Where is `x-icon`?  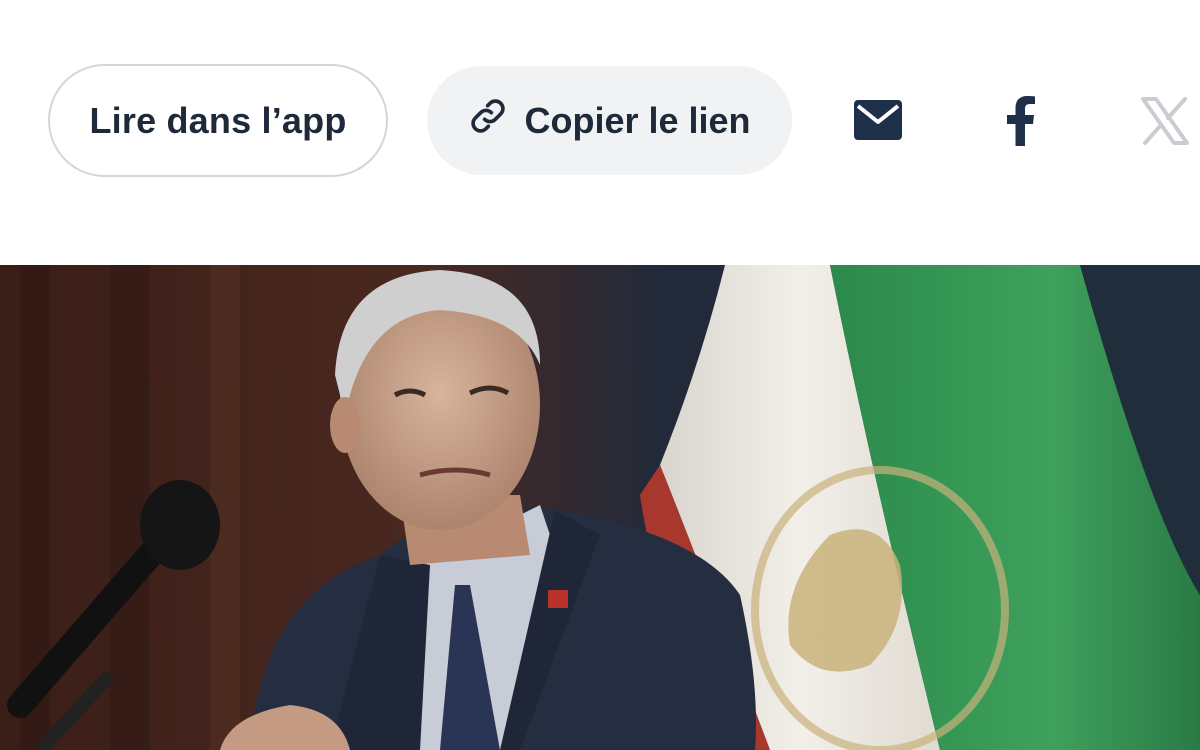
x-icon is located at coordinates (1165, 121).